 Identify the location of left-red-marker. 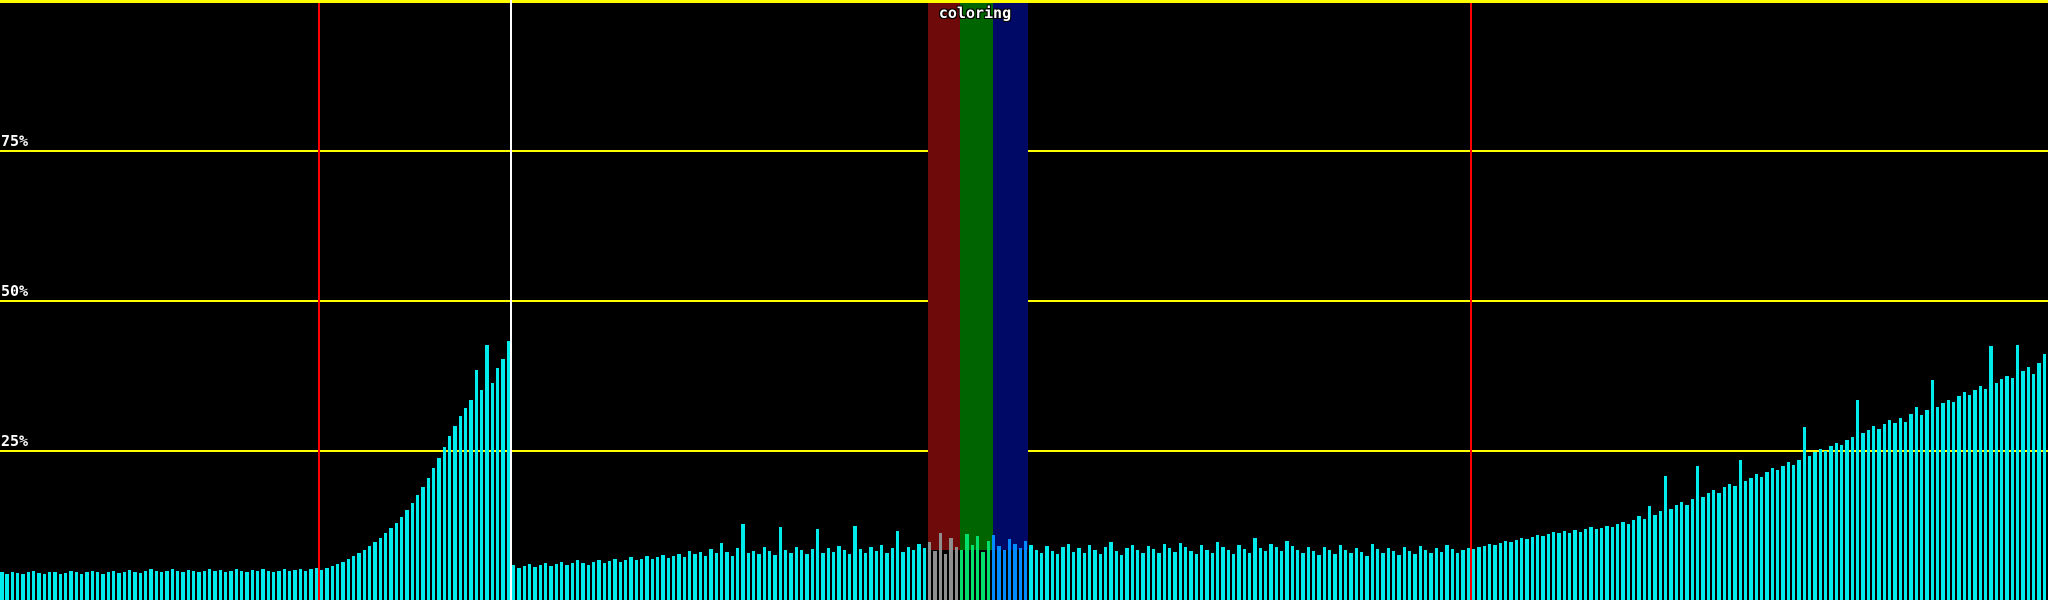
(319, 301).